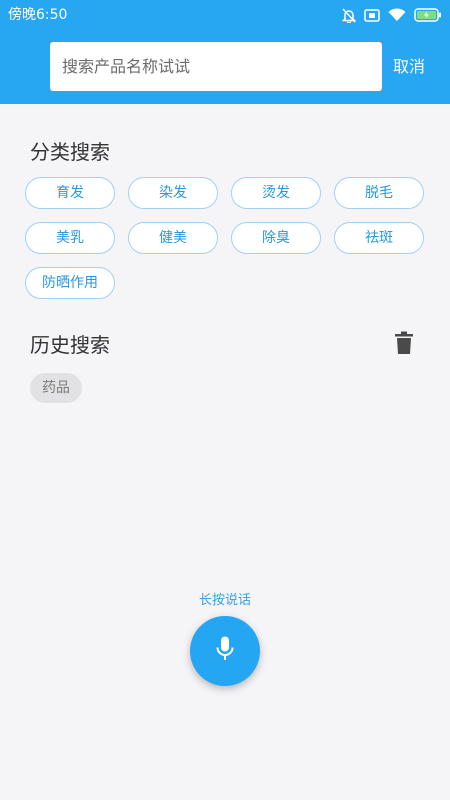 This screenshot has height=800, width=450. What do you see at coordinates (276, 193) in the screenshot?
I see `category-chip: 烫发` at bounding box center [276, 193].